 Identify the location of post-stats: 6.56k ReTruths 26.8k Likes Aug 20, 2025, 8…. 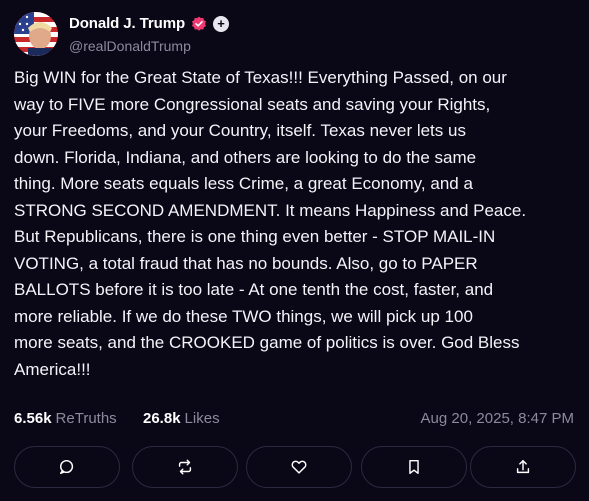
(294, 422).